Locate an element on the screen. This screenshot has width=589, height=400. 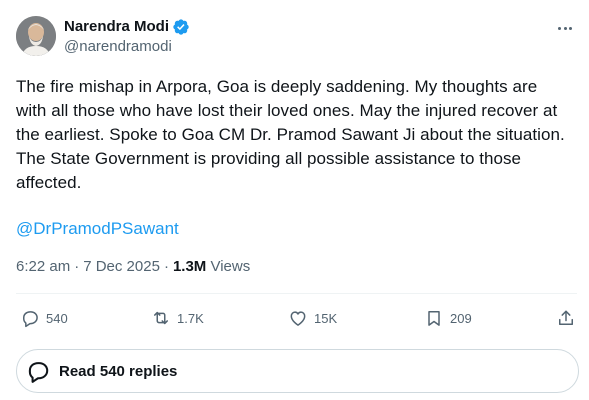
like-count: 15K is located at coordinates (326, 318).